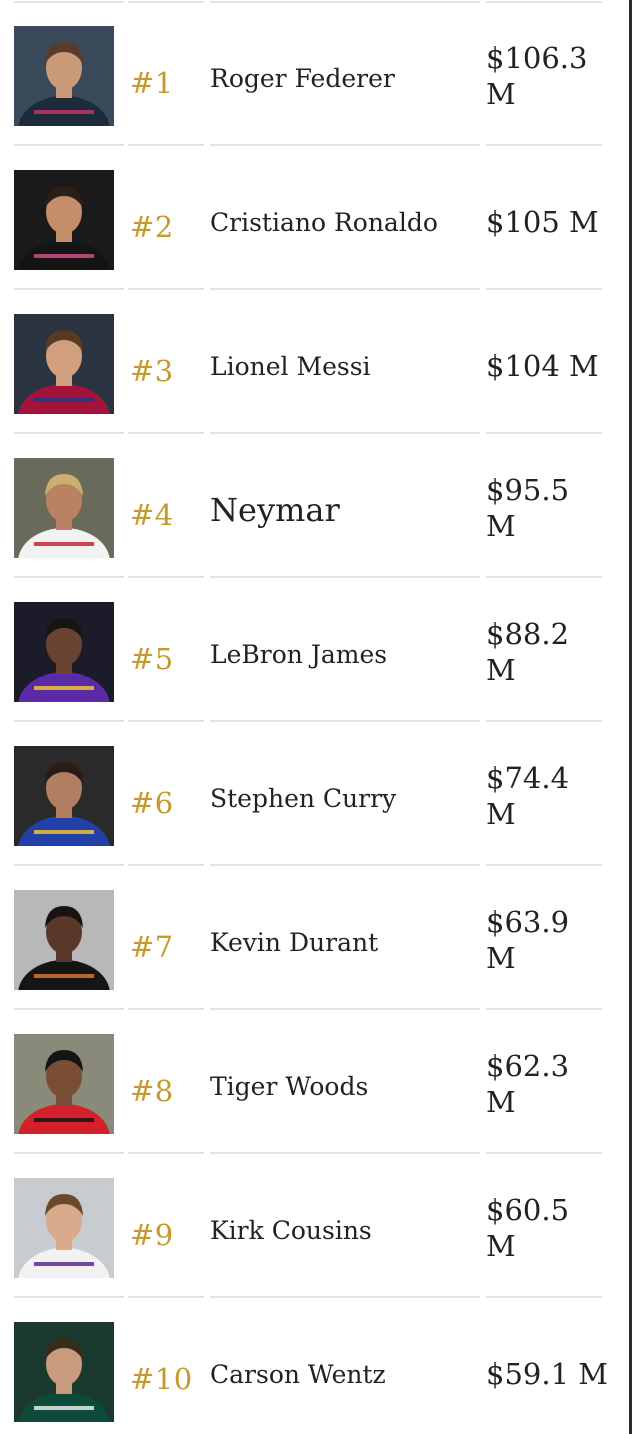  What do you see at coordinates (542, 366) in the screenshot?
I see `earnings-value: $104 M` at bounding box center [542, 366].